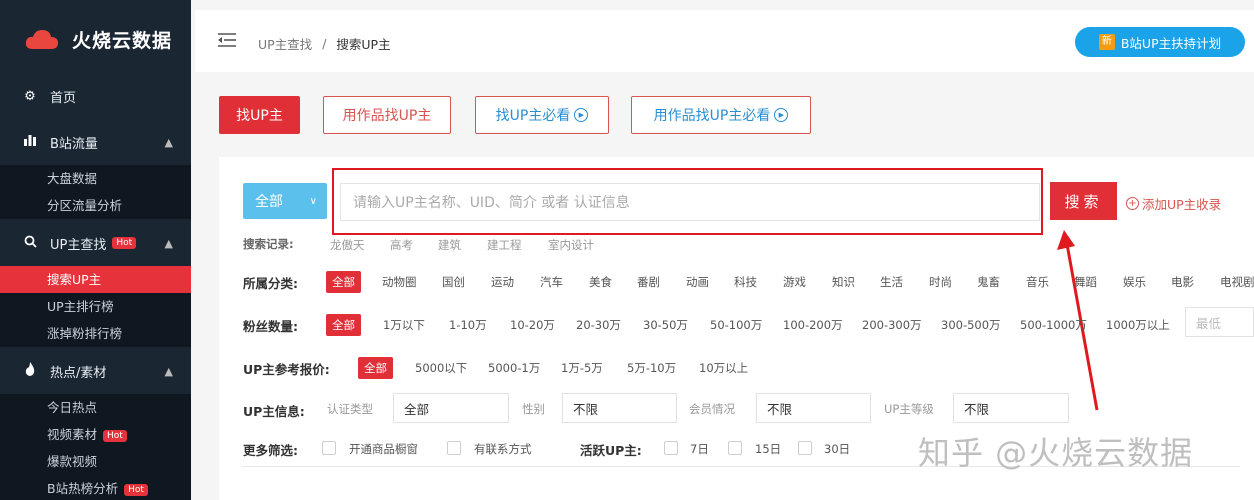 This screenshot has height=500, width=1254. Describe the element at coordinates (1160, 42) in the screenshot. I see `up-support-plan-button: 新 B站UP主扶持计划` at that location.